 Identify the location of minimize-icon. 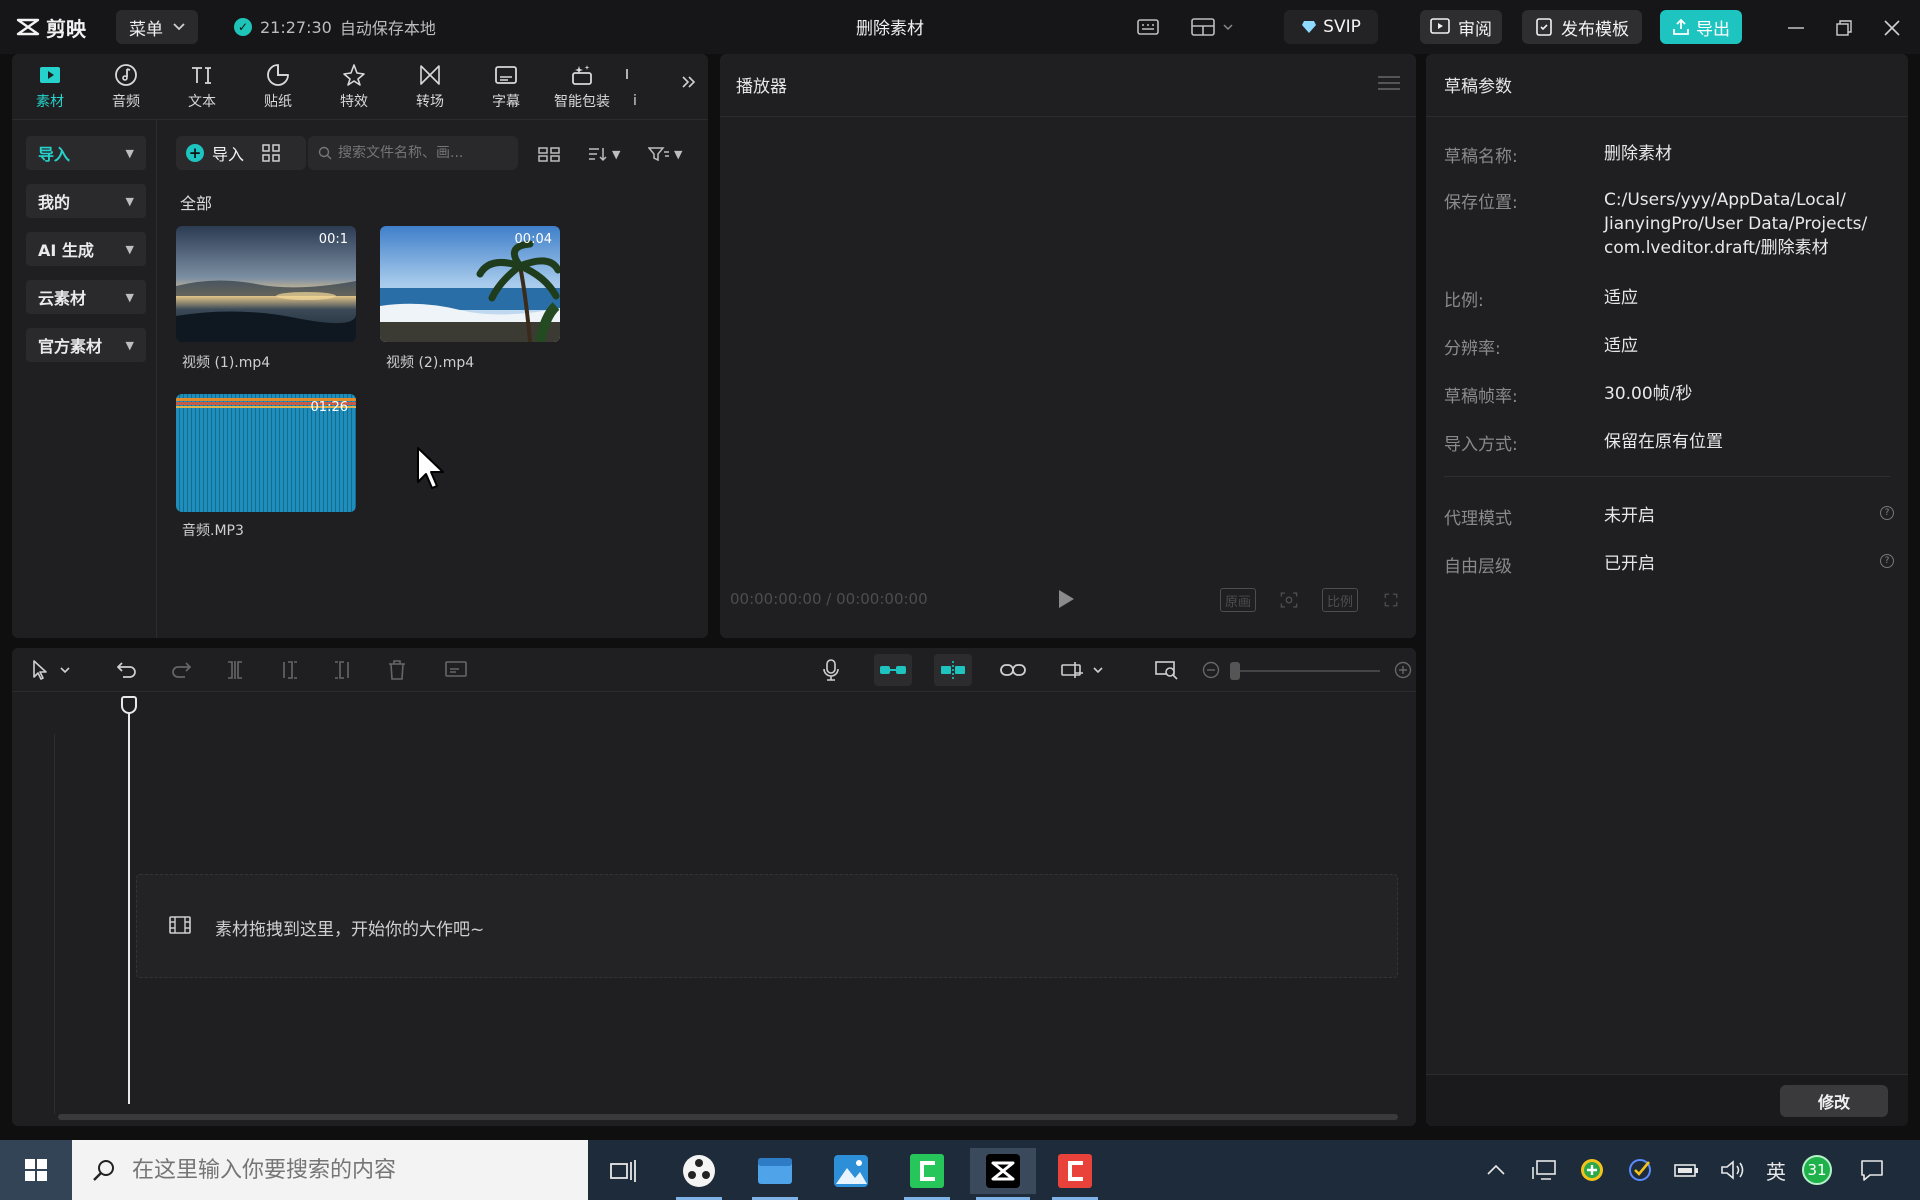
(1796, 28).